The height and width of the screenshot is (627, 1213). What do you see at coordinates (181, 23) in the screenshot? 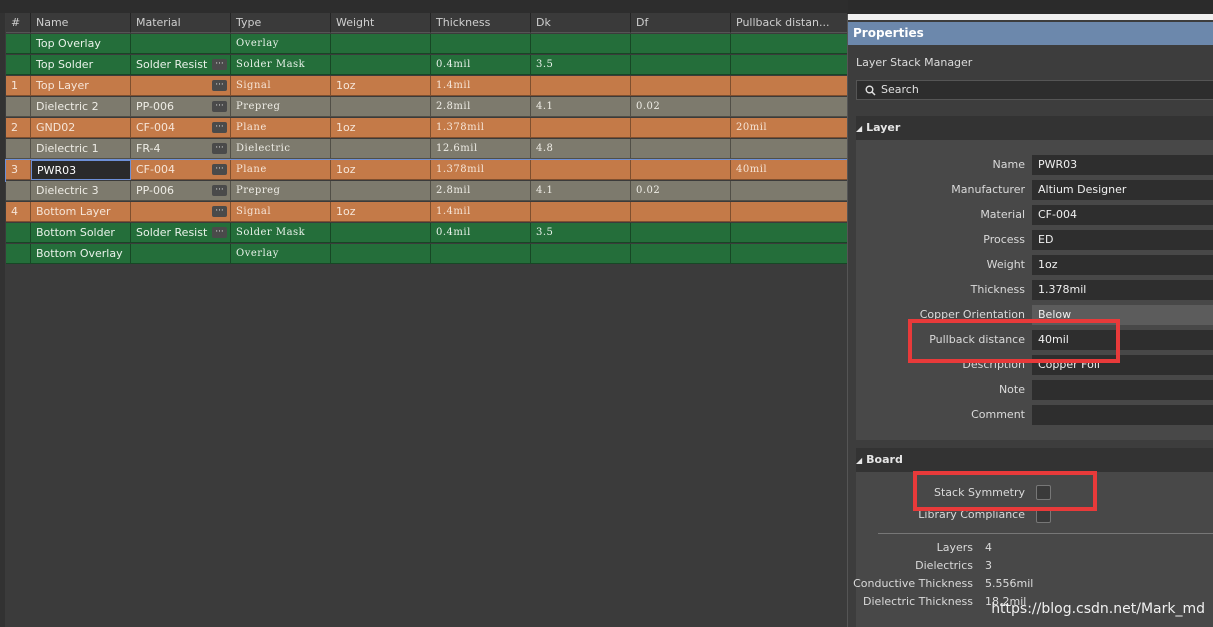
I see `column-header-material: Material` at bounding box center [181, 23].